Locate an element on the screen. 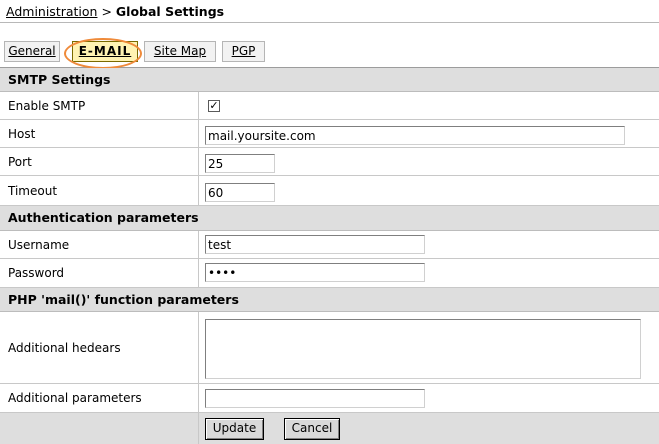  enable-smtp-label: Enable SMTP is located at coordinates (47, 106).